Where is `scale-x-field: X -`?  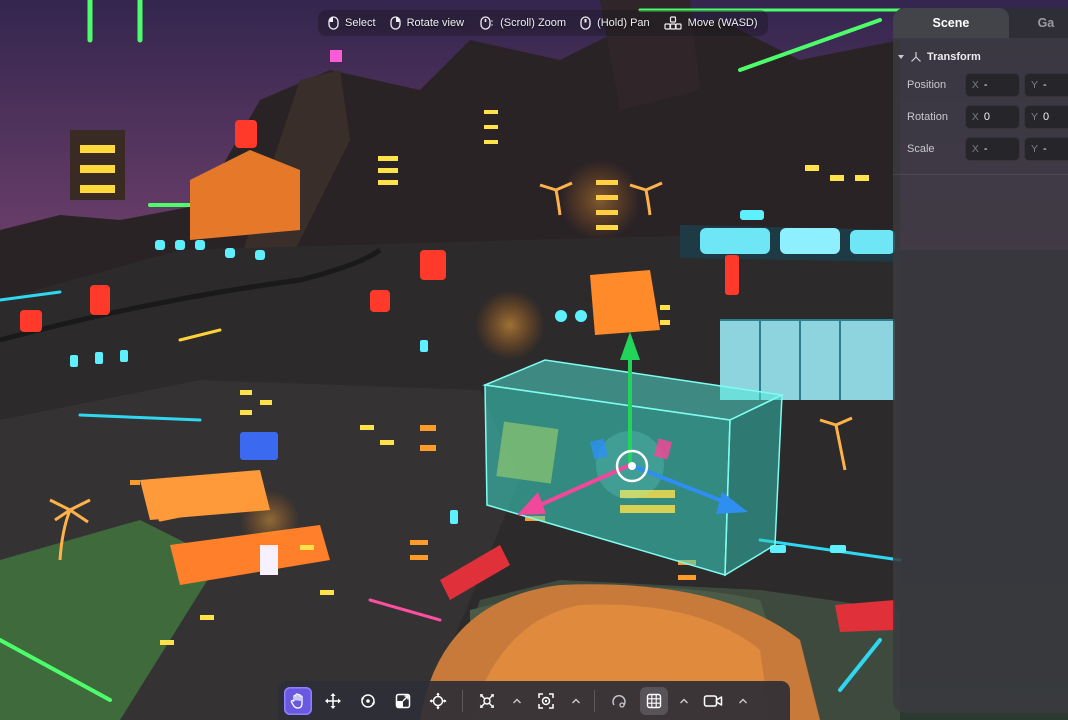
scale-x-field: X - is located at coordinates (992, 149).